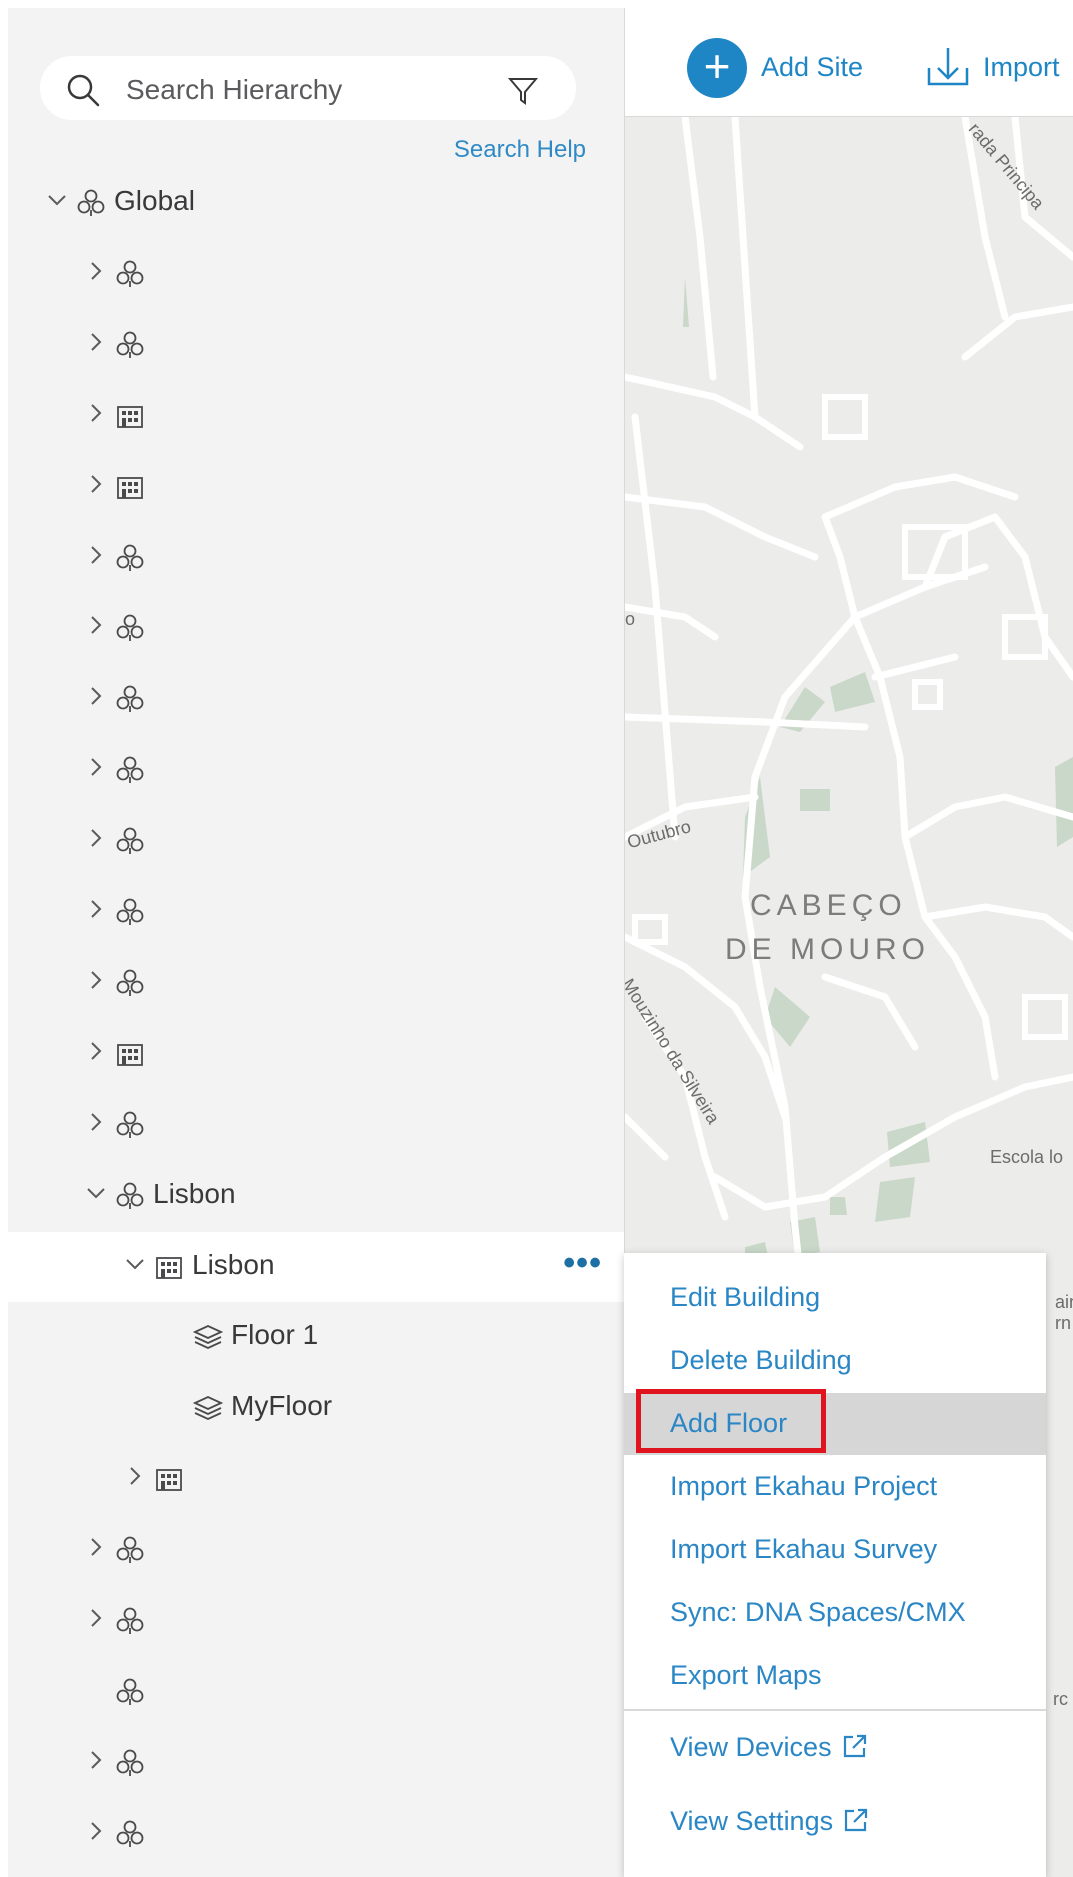 This screenshot has height=1877, width=1073. What do you see at coordinates (729, 1423) in the screenshot?
I see `menu-item-label: Add Floor` at bounding box center [729, 1423].